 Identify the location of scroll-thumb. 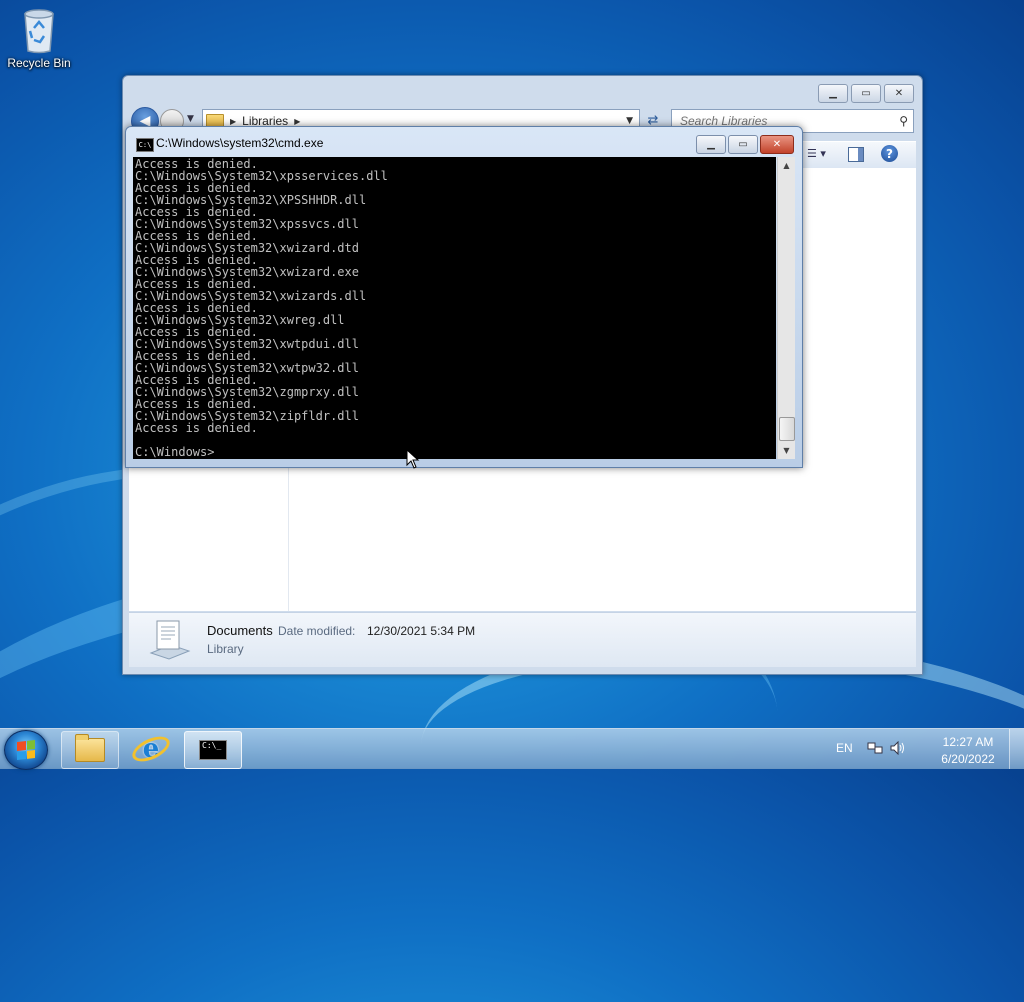
(787, 429).